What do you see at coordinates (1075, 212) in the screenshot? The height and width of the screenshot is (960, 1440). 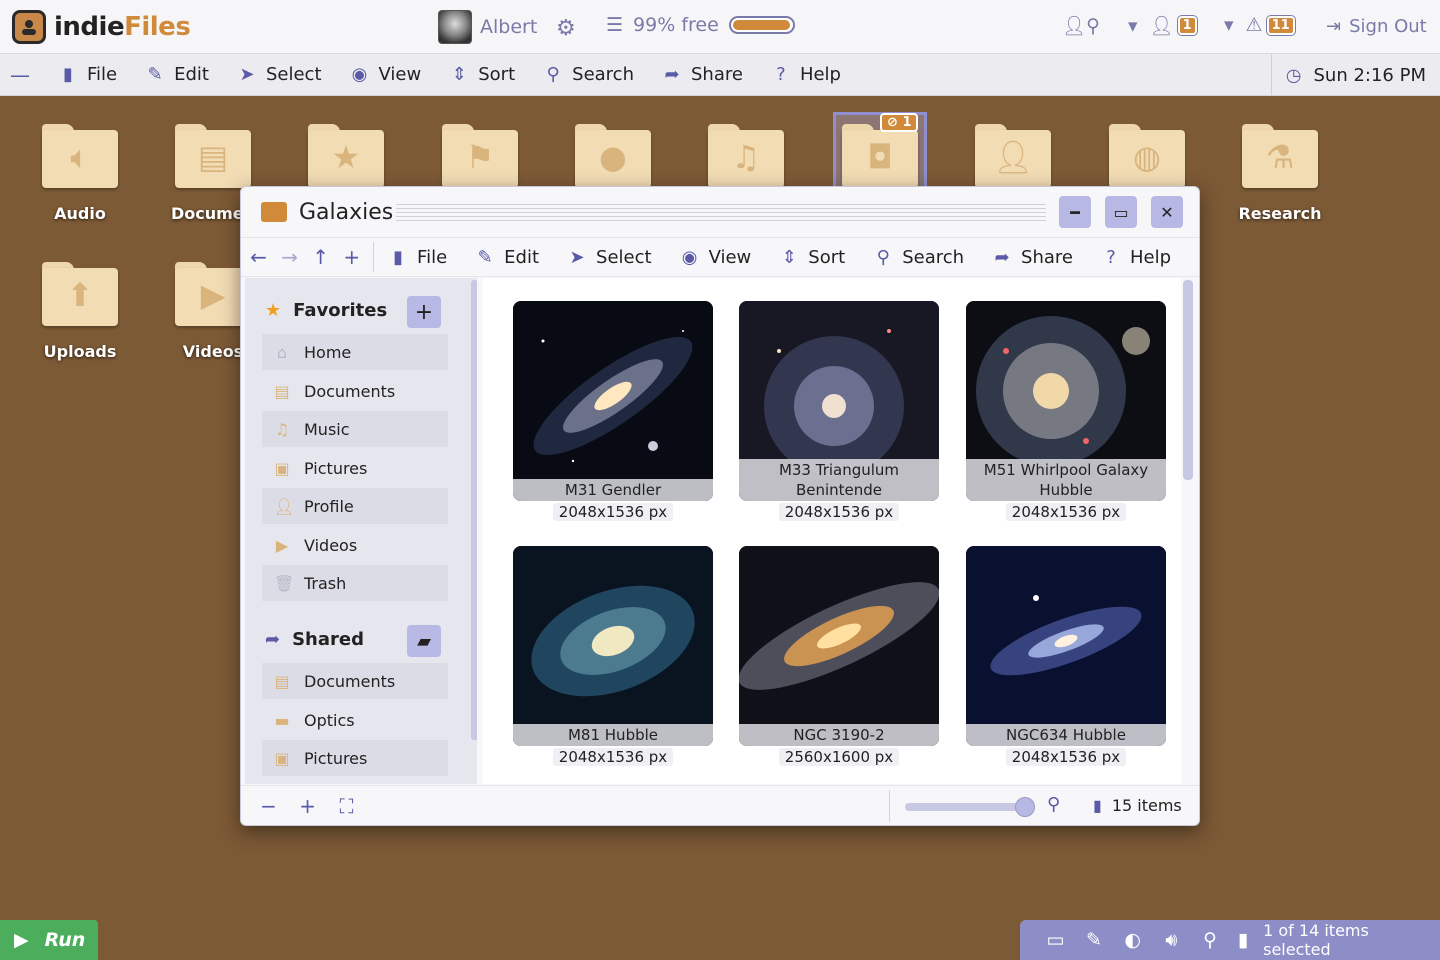 I see `window-minimize-button: ━` at bounding box center [1075, 212].